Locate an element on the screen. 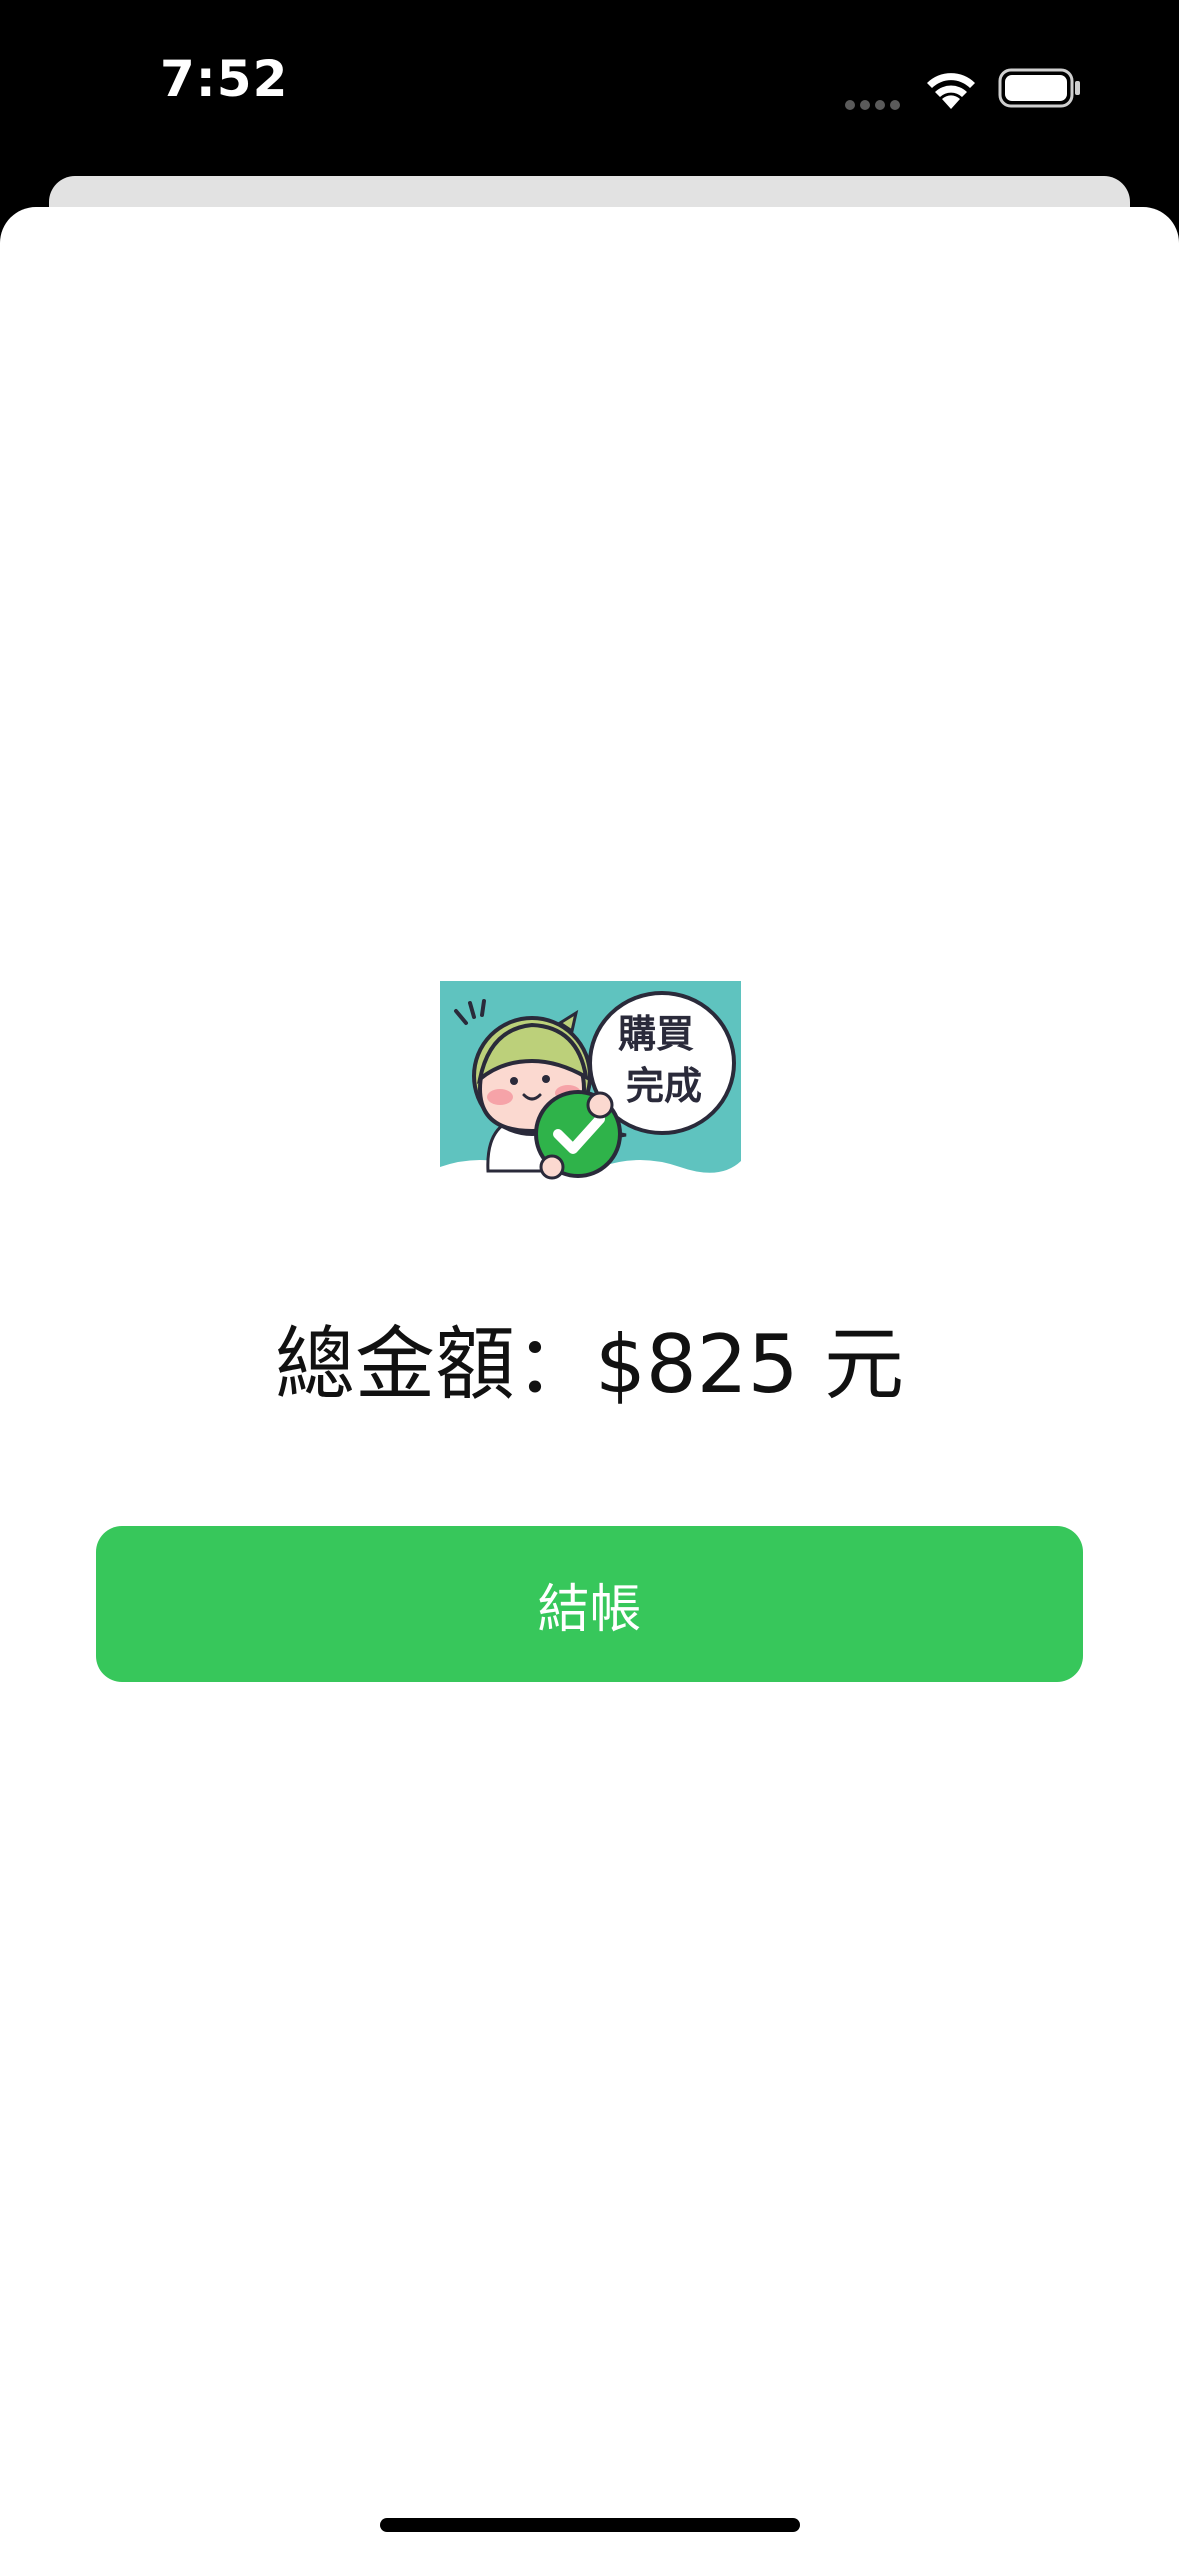  bubble-text-line-2: 完成 is located at coordinates (664, 1086).